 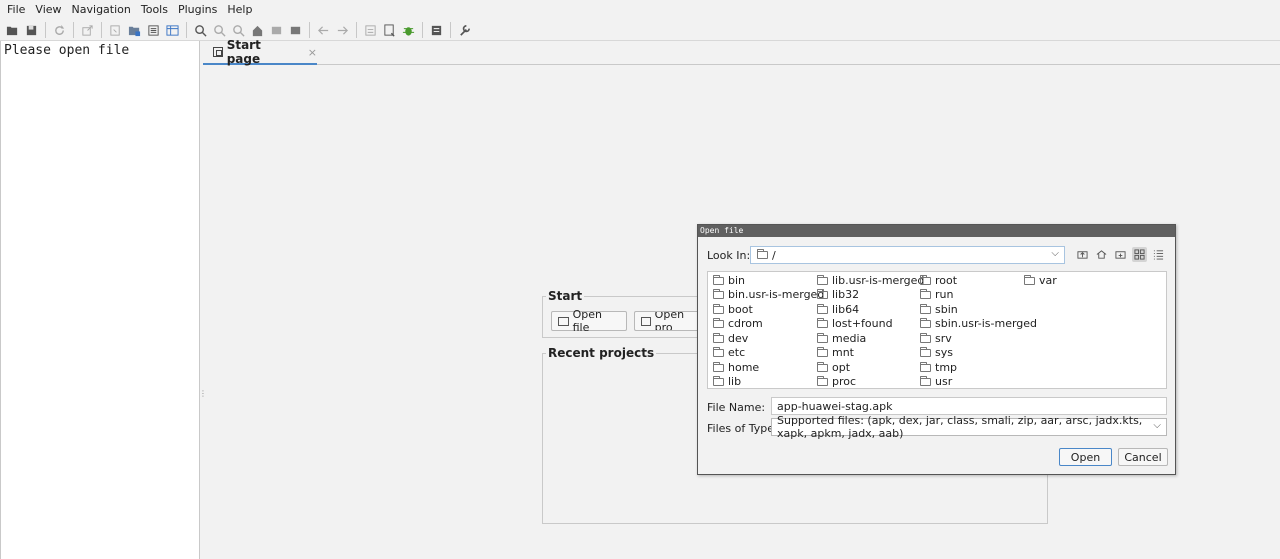 I want to click on list-item: media, so click(x=841, y=338).